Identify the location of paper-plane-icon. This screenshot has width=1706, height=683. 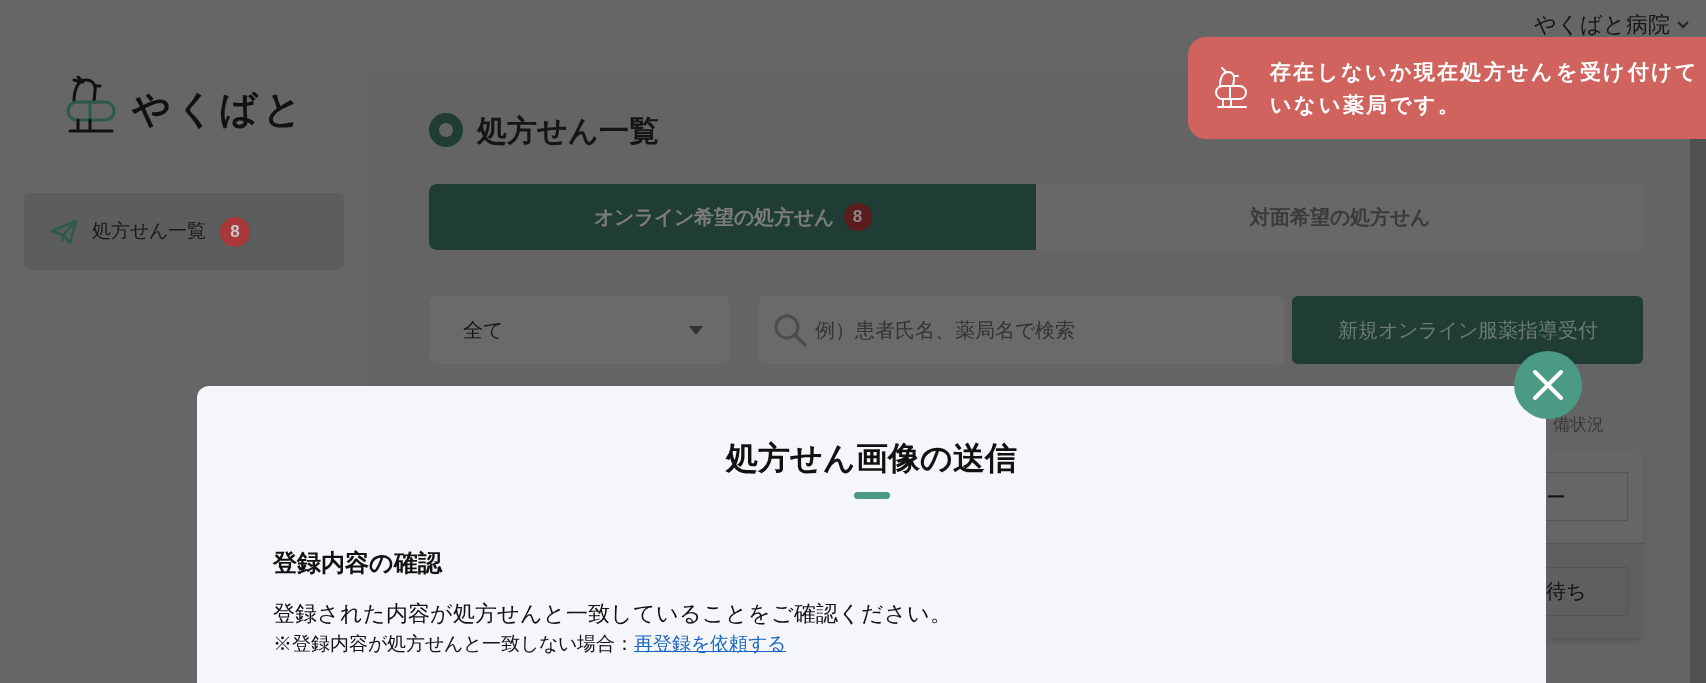
(64, 231).